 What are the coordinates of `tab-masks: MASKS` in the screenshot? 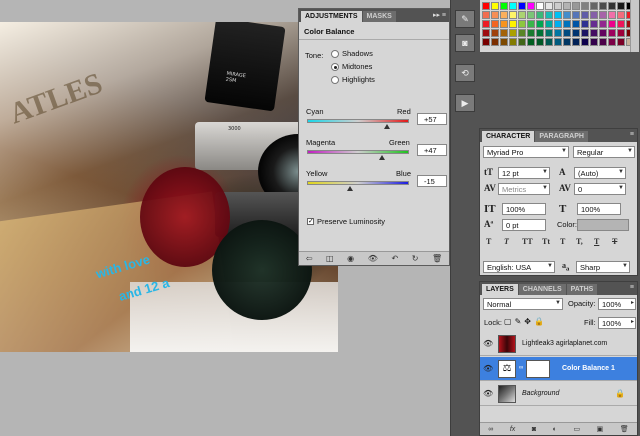 It's located at (379, 16).